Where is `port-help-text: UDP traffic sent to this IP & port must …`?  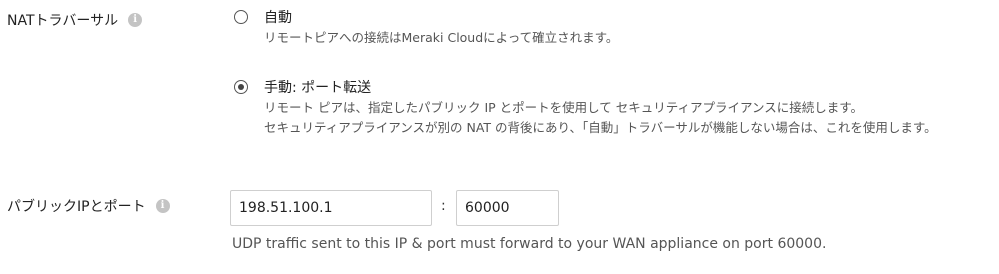 port-help-text: UDP traffic sent to this IP & port must … is located at coordinates (529, 244).